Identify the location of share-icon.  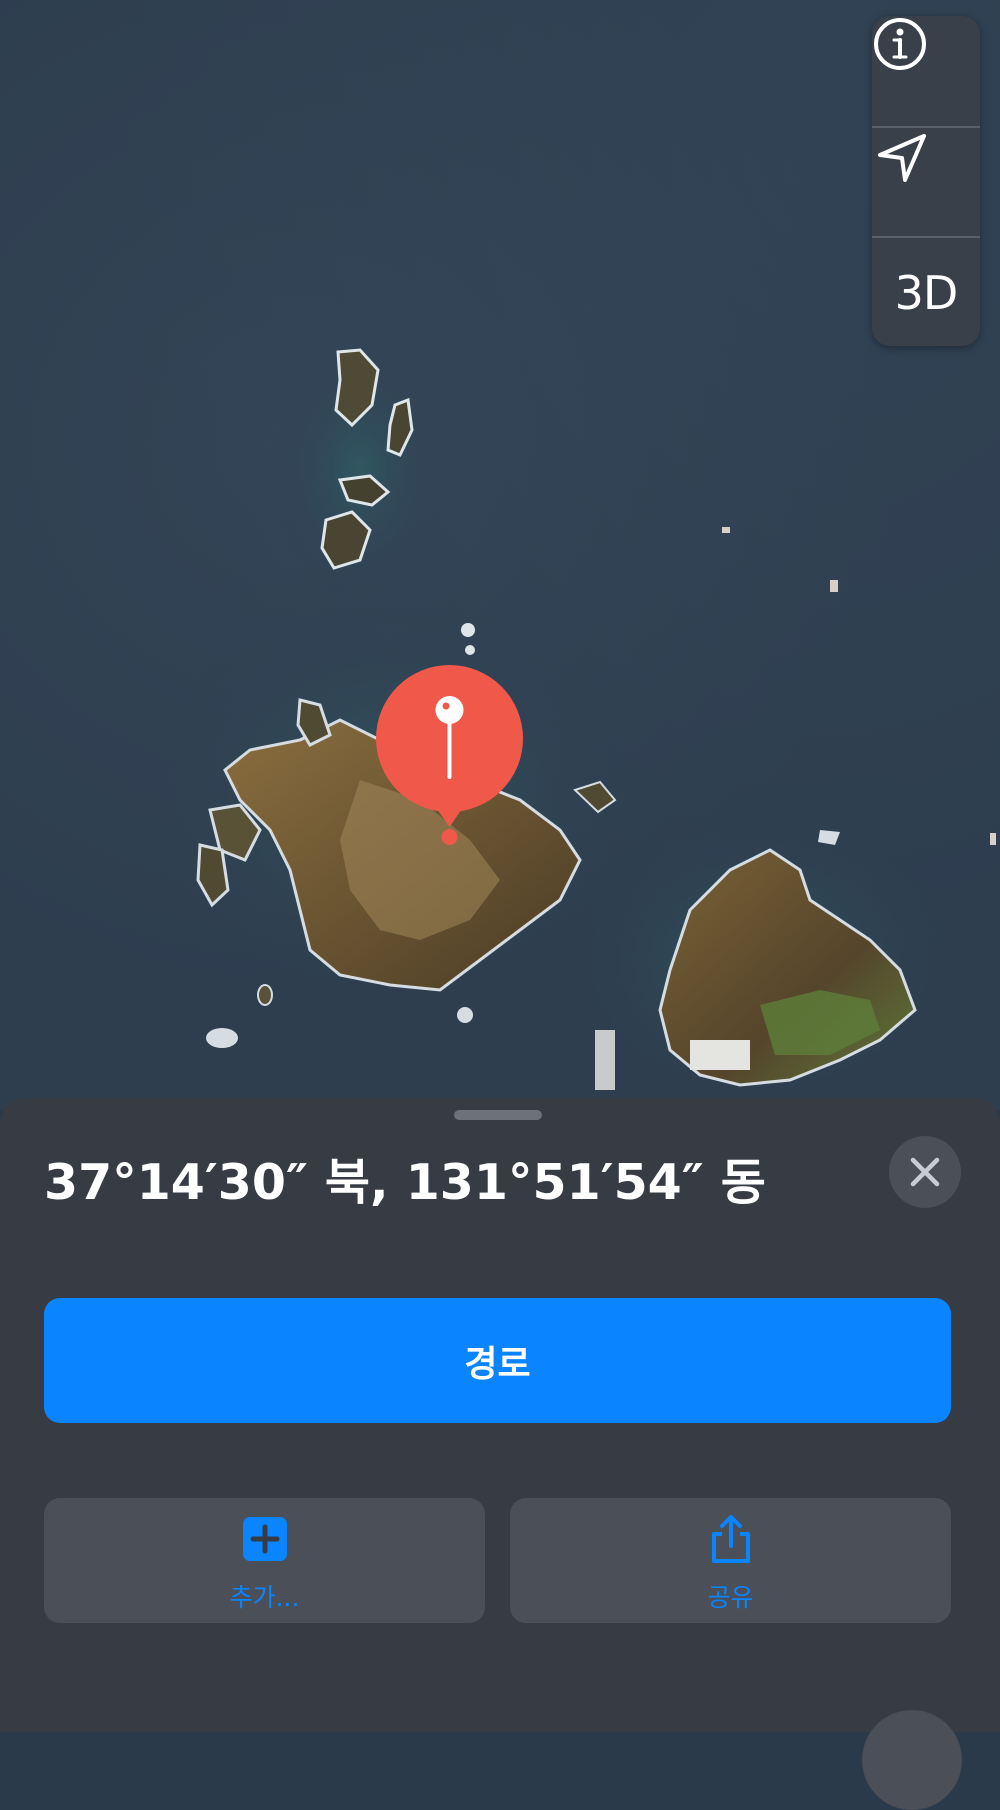
(730, 1539).